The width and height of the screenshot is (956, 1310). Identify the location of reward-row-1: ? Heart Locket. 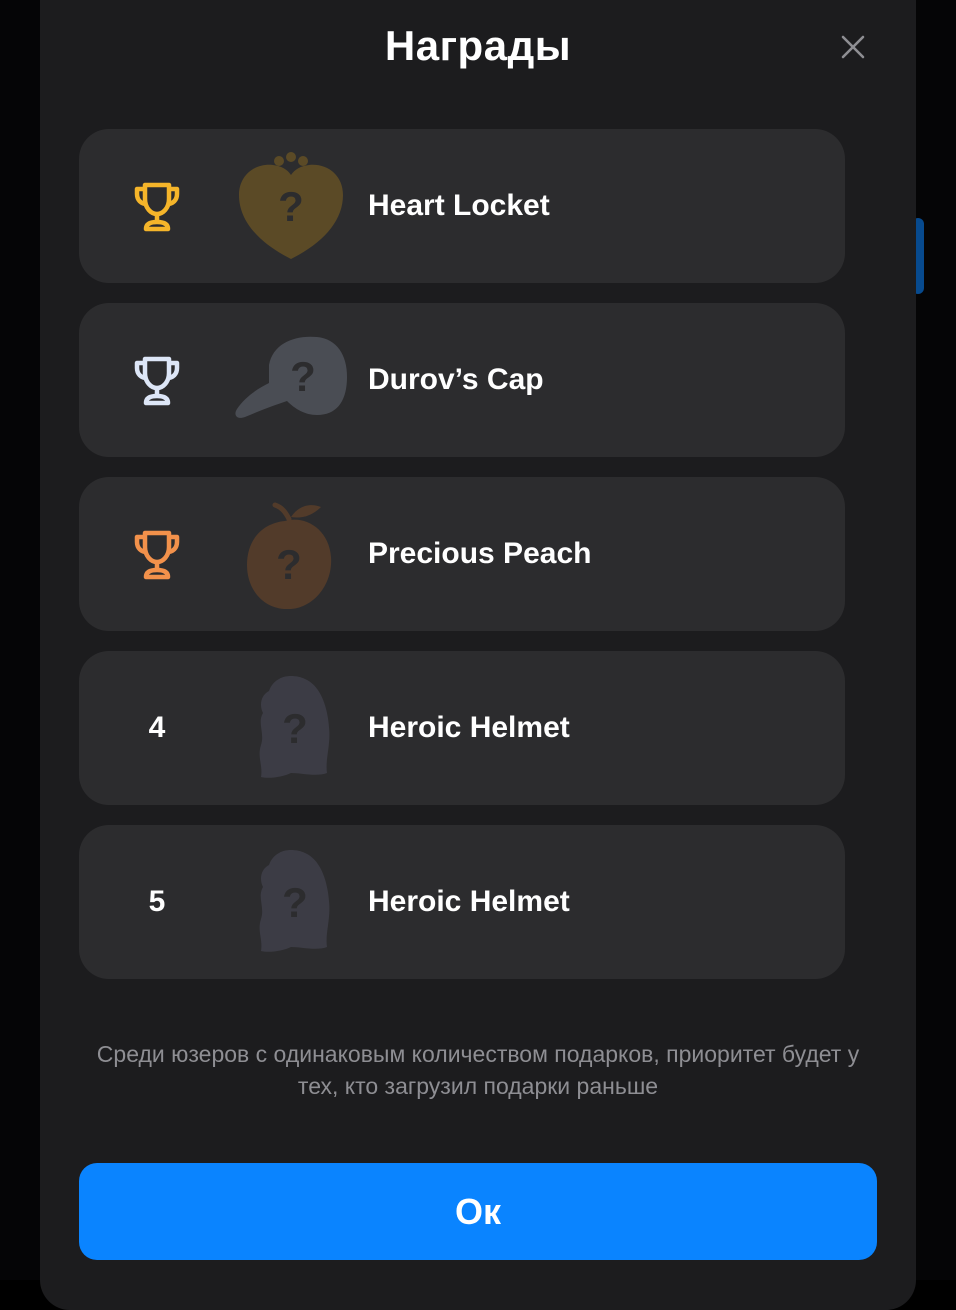
(462, 206).